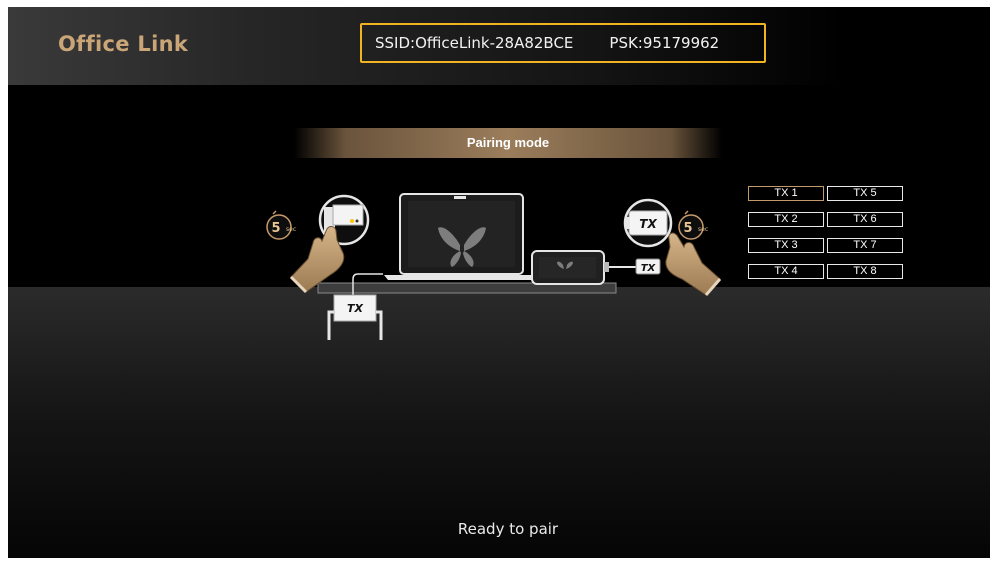 The height and width of the screenshot is (565, 998). What do you see at coordinates (317, 260) in the screenshot?
I see `left-hand-icon` at bounding box center [317, 260].